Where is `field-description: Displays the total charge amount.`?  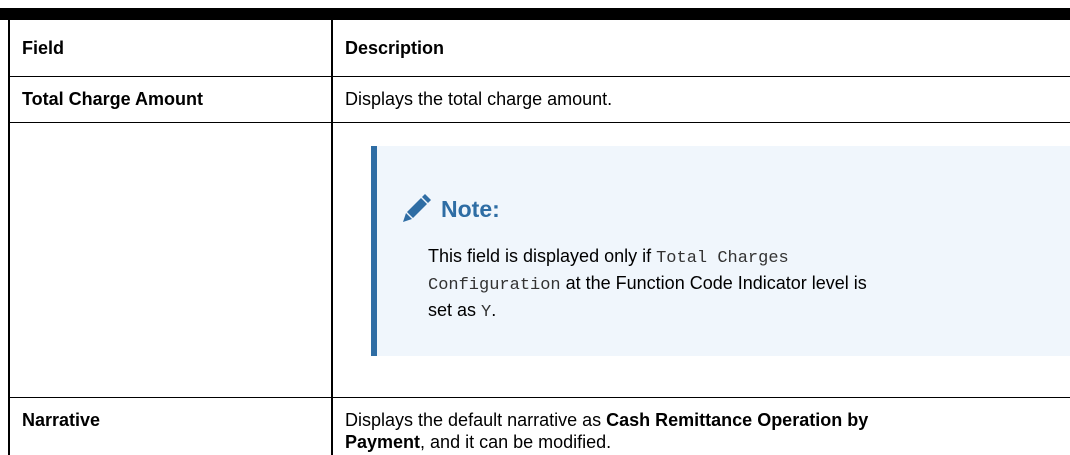 field-description: Displays the total charge amount. is located at coordinates (479, 99).